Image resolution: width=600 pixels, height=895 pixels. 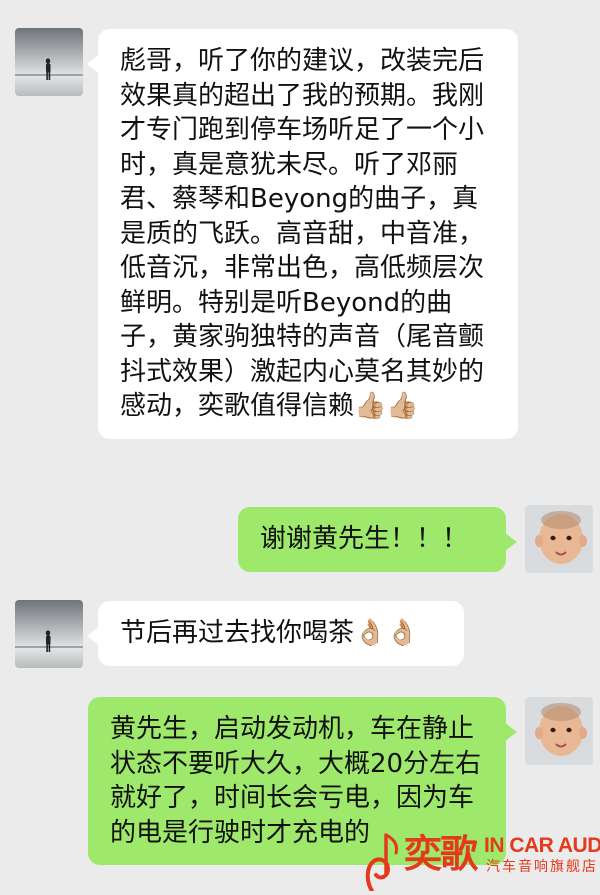 What do you see at coordinates (386, 406) in the screenshot?
I see `thumbs-up-icon: 👍🏼👍🏼` at bounding box center [386, 406].